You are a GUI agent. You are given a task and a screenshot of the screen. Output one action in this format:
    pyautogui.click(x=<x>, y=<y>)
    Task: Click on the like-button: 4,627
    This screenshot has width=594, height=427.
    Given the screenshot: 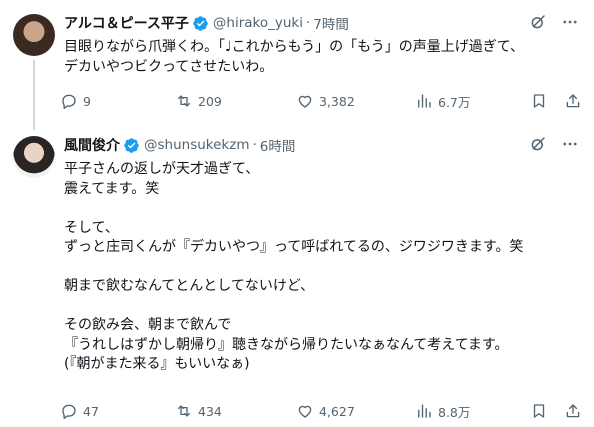 What is the action you would take?
    pyautogui.click(x=325, y=411)
    